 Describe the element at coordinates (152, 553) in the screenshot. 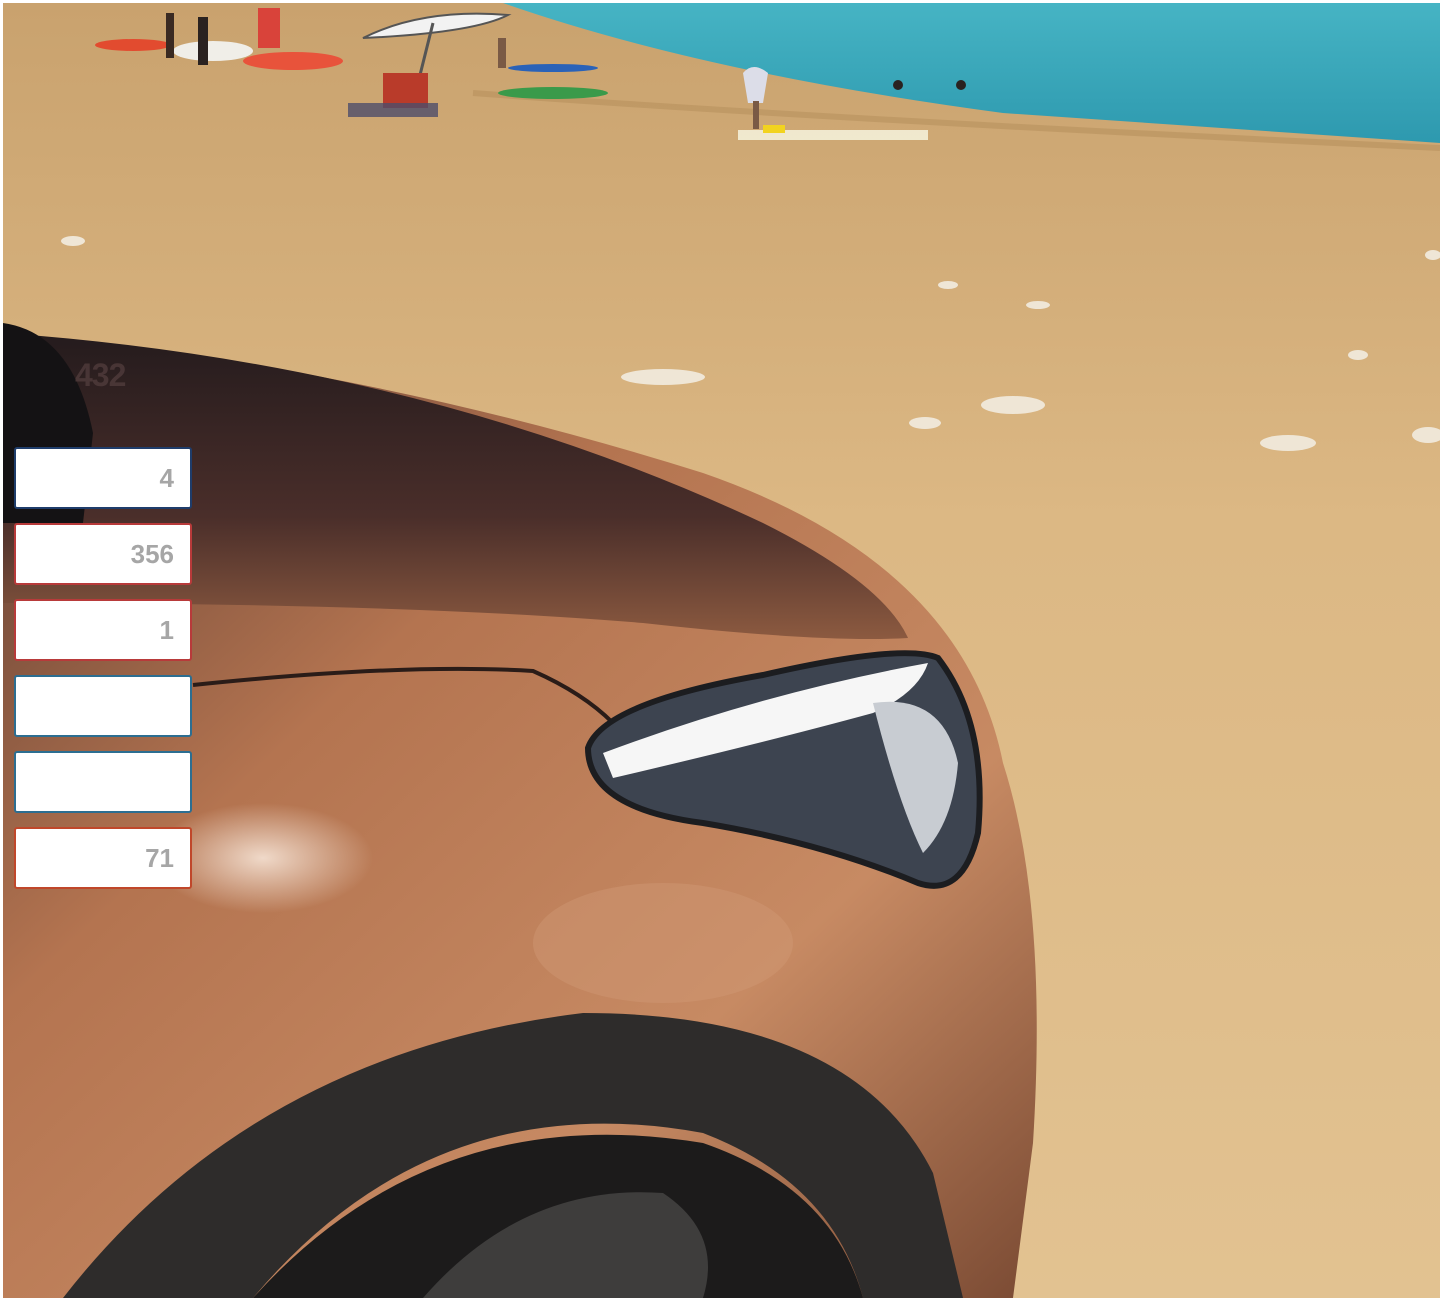

I see `field-value: 356` at that location.